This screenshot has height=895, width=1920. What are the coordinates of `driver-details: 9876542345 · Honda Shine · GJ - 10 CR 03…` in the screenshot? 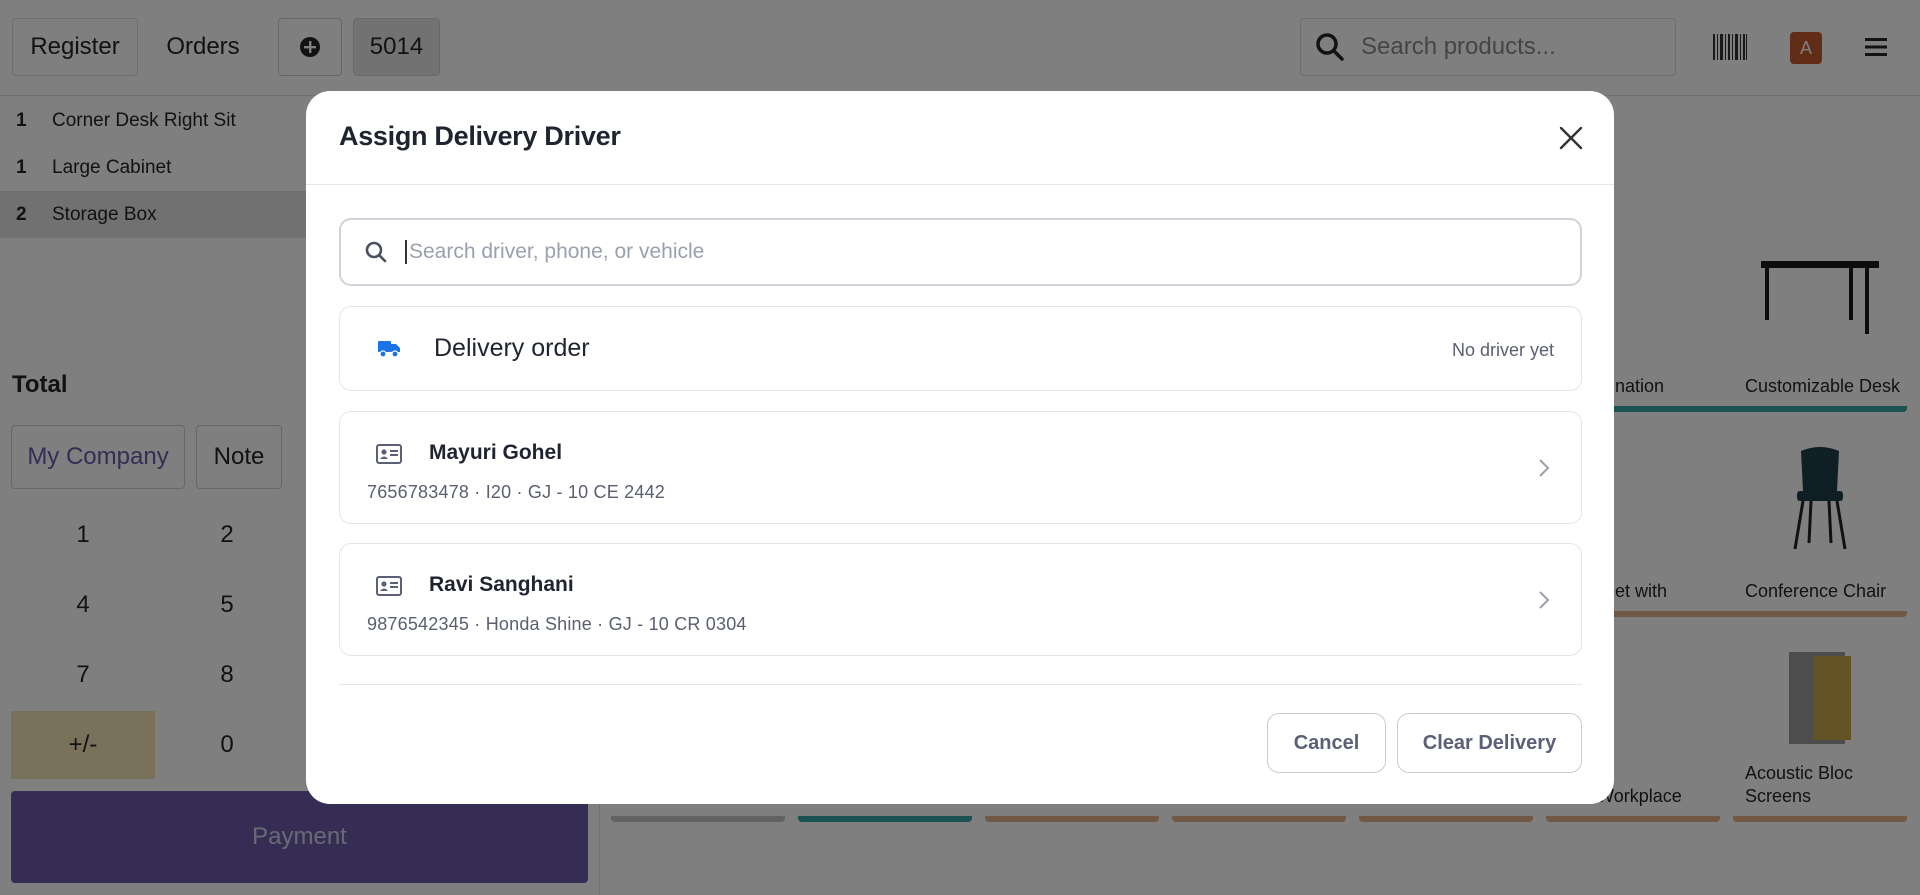 It's located at (557, 624).